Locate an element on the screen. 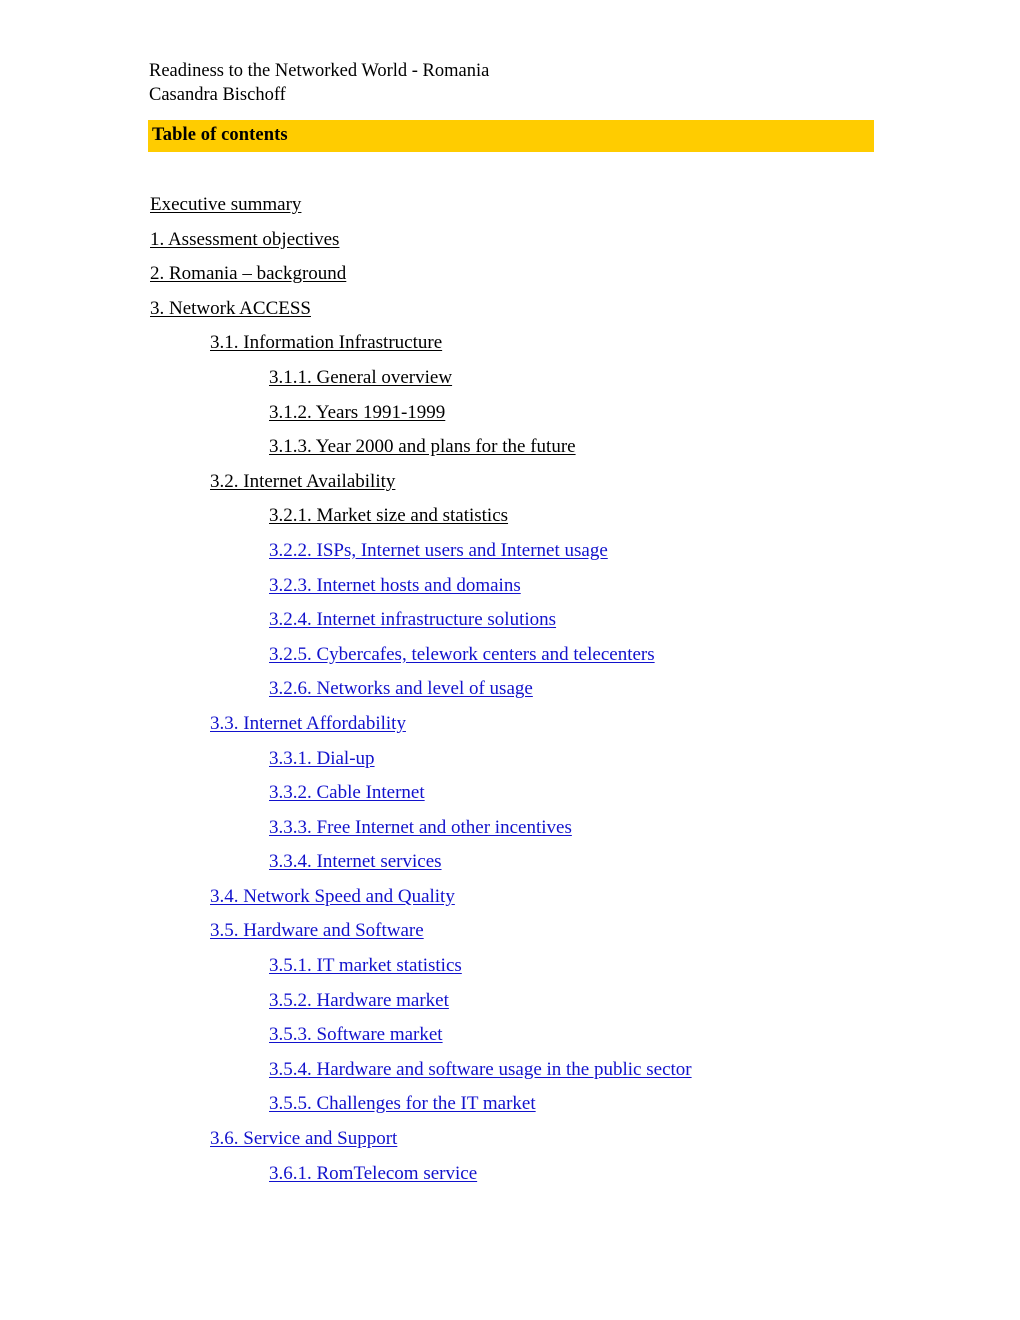 This screenshot has width=1020, height=1320. toc-link: 3.1.1. General overview is located at coordinates (360, 377).